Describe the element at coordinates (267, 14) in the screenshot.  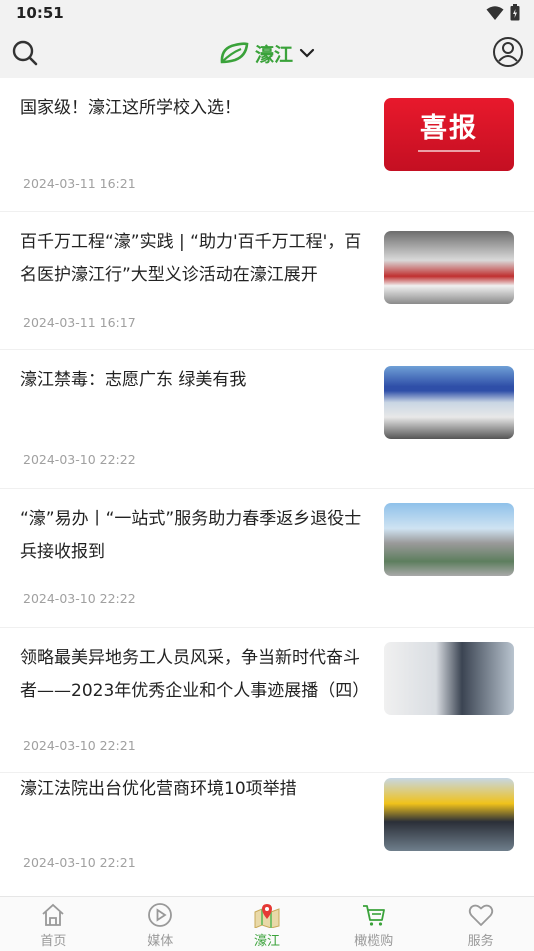
I see `status-bar: 10:51` at that location.